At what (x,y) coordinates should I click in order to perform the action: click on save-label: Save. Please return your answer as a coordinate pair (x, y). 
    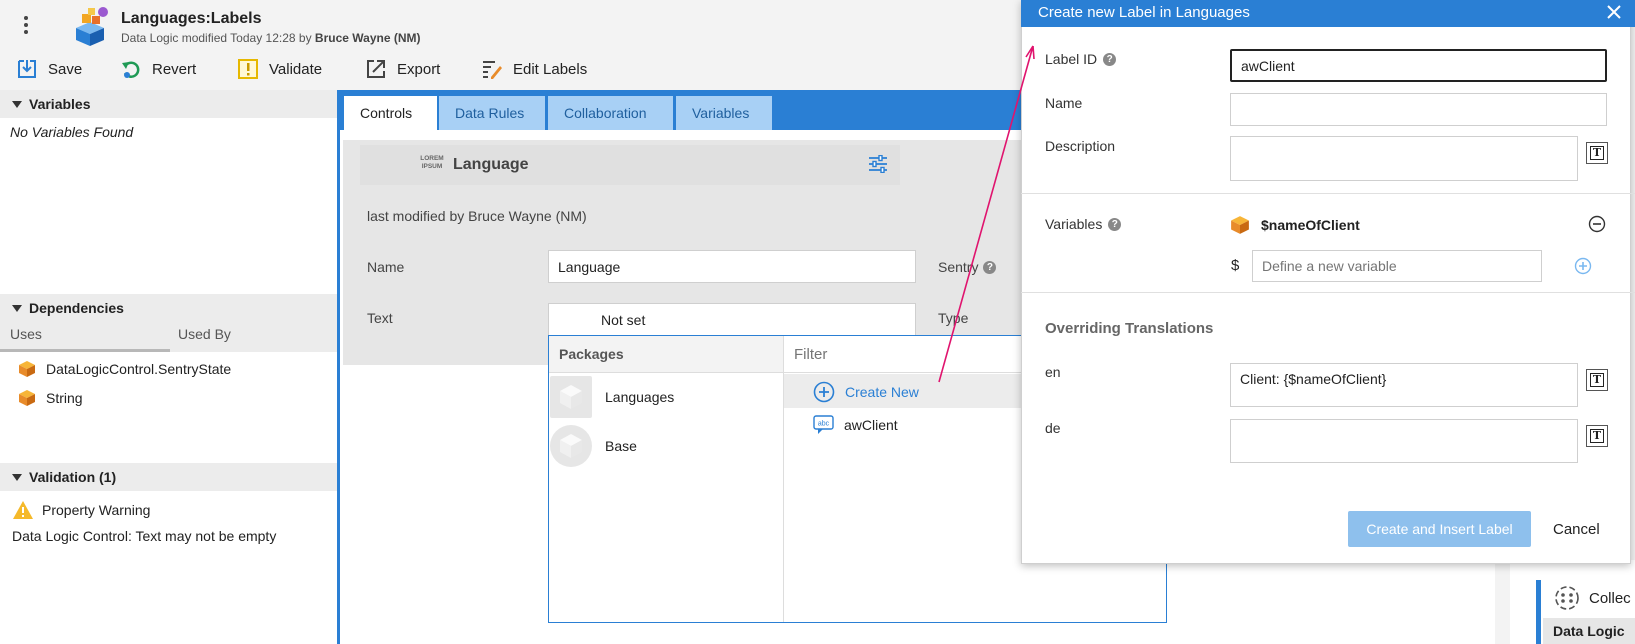
    Looking at the image, I should click on (65, 69).